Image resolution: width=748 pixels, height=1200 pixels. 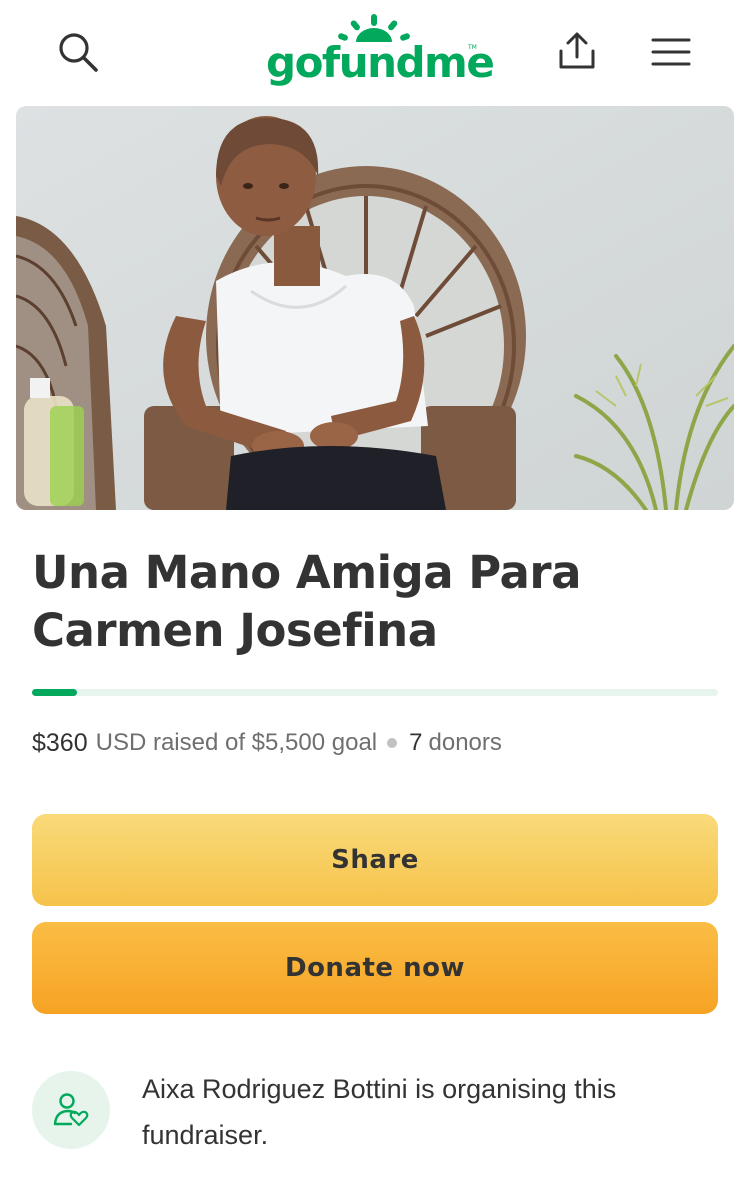 I want to click on menu-button, so click(x=671, y=52).